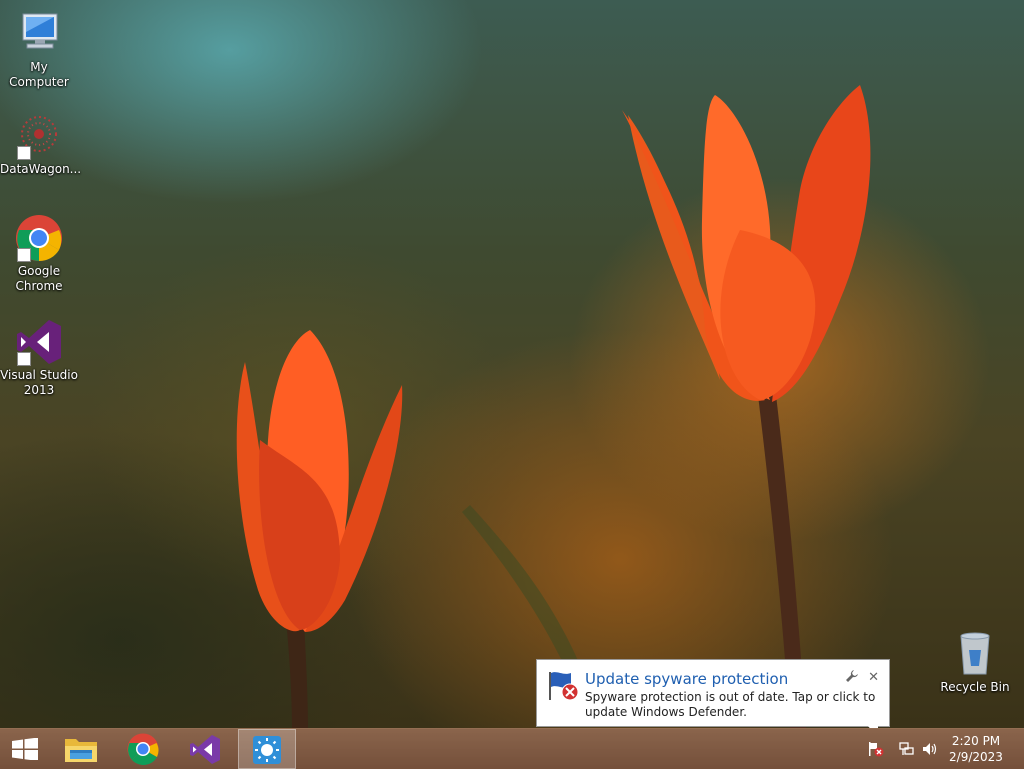 The image size is (1024, 769). I want to click on start-button, so click(25, 749).